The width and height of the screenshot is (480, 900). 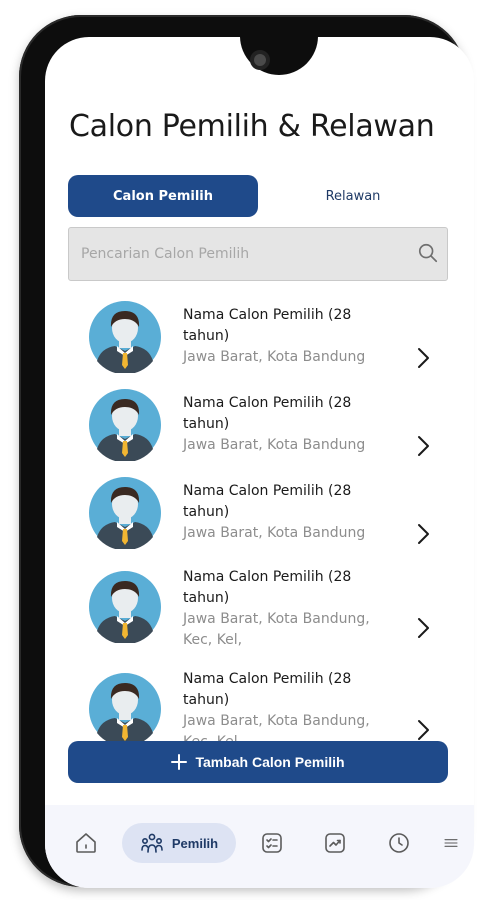 What do you see at coordinates (270, 762) in the screenshot?
I see `add-voter-label: Tambah Calon Pemilih` at bounding box center [270, 762].